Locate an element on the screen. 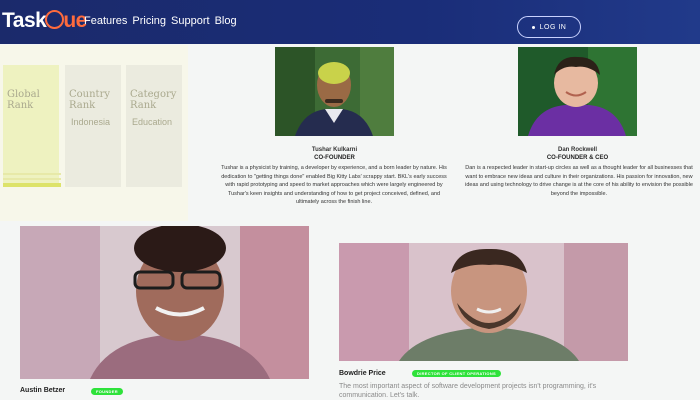 The height and width of the screenshot is (400, 700). logo-text-task: Task is located at coordinates (24, 20).